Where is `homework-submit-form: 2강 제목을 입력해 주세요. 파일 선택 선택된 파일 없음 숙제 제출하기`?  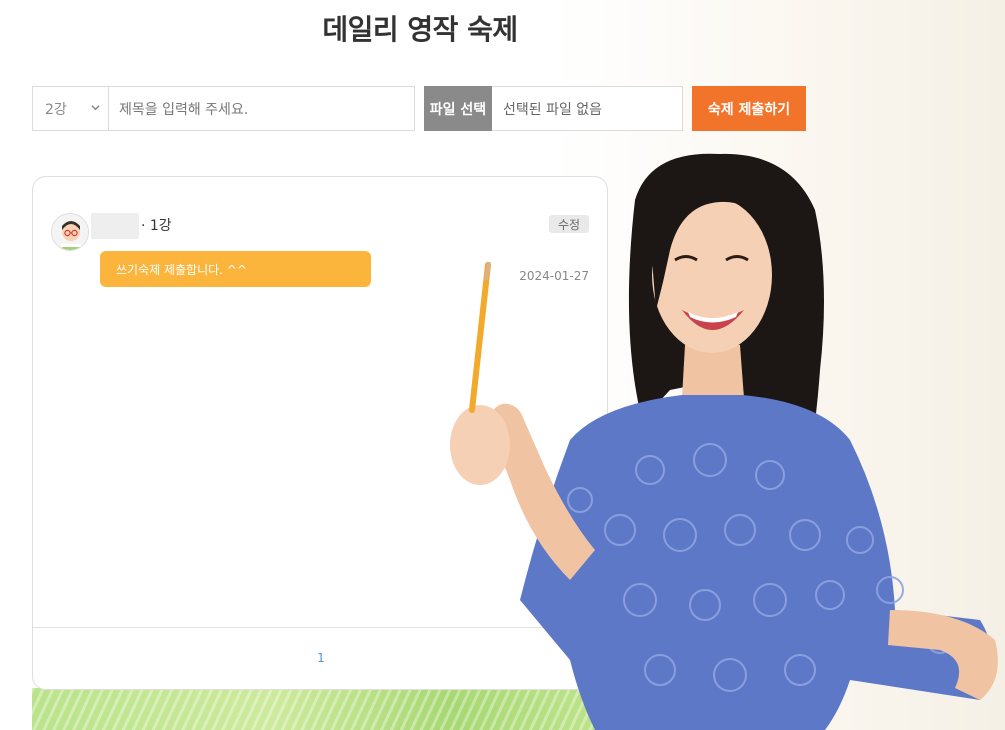
homework-submit-form: 2강 제목을 입력해 주세요. 파일 선택 선택된 파일 없음 숙제 제출하기 is located at coordinates (419, 108).